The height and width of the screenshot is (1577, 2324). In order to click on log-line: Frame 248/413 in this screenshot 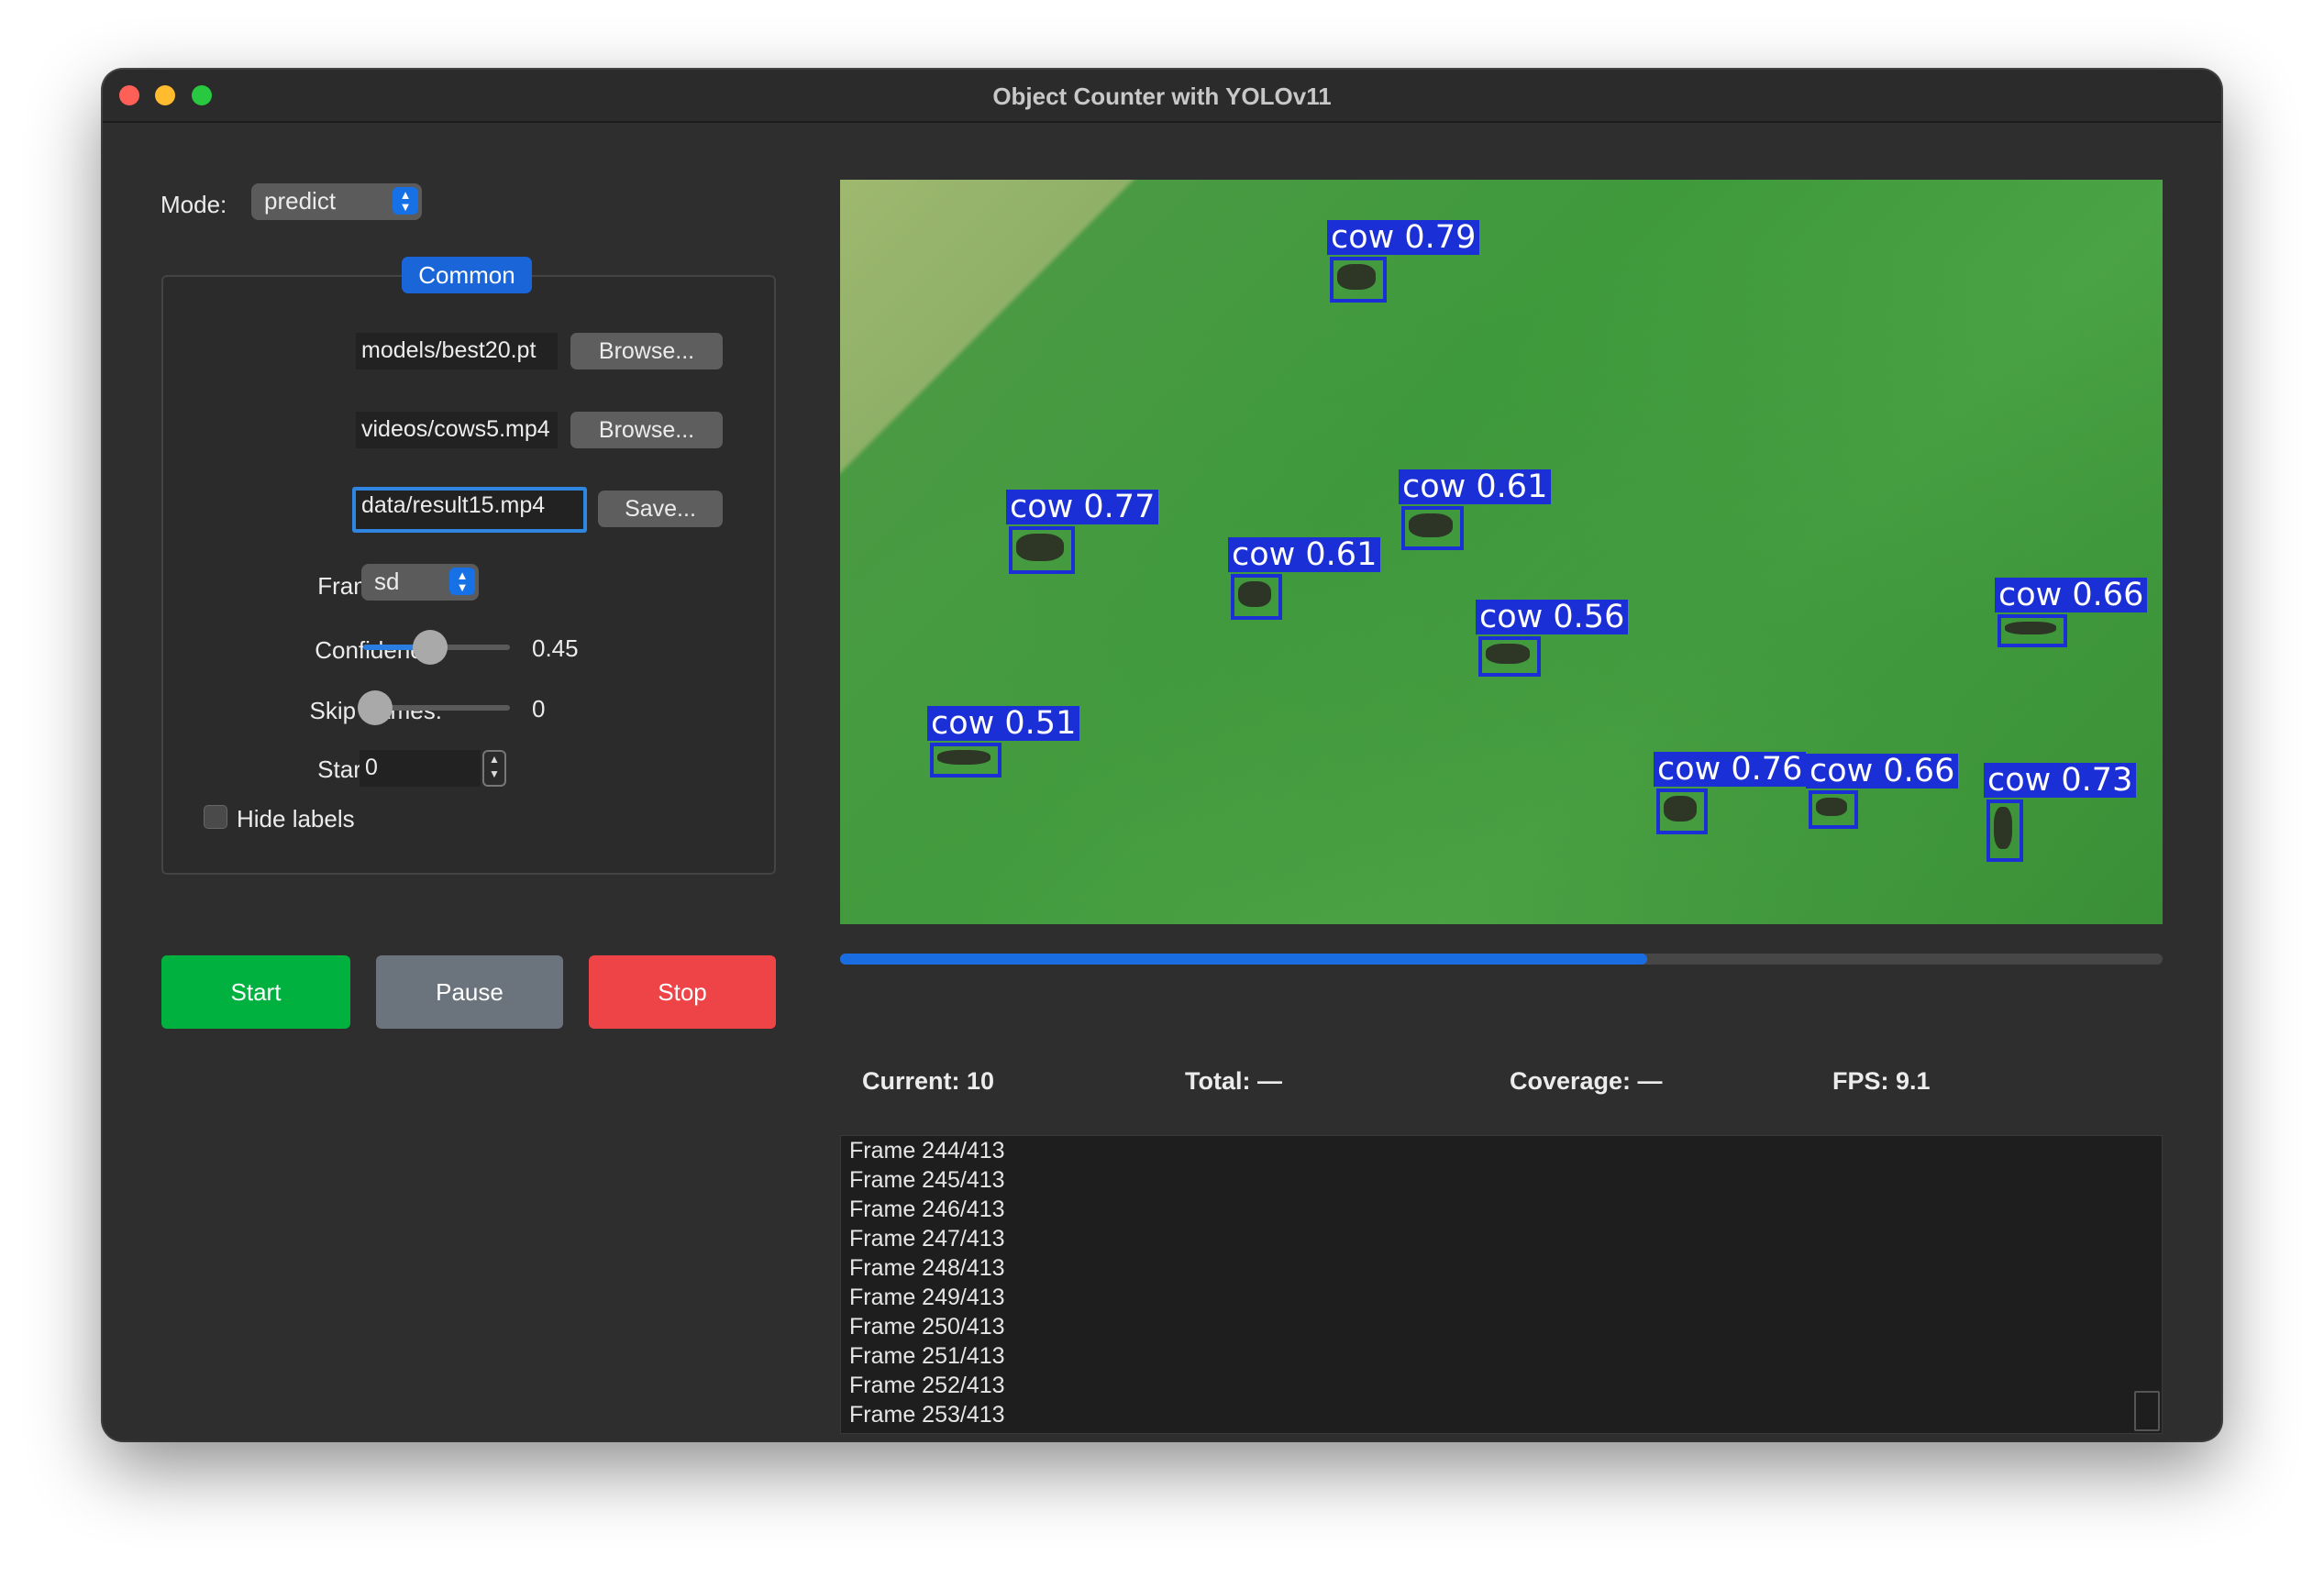, I will do `click(927, 1268)`.